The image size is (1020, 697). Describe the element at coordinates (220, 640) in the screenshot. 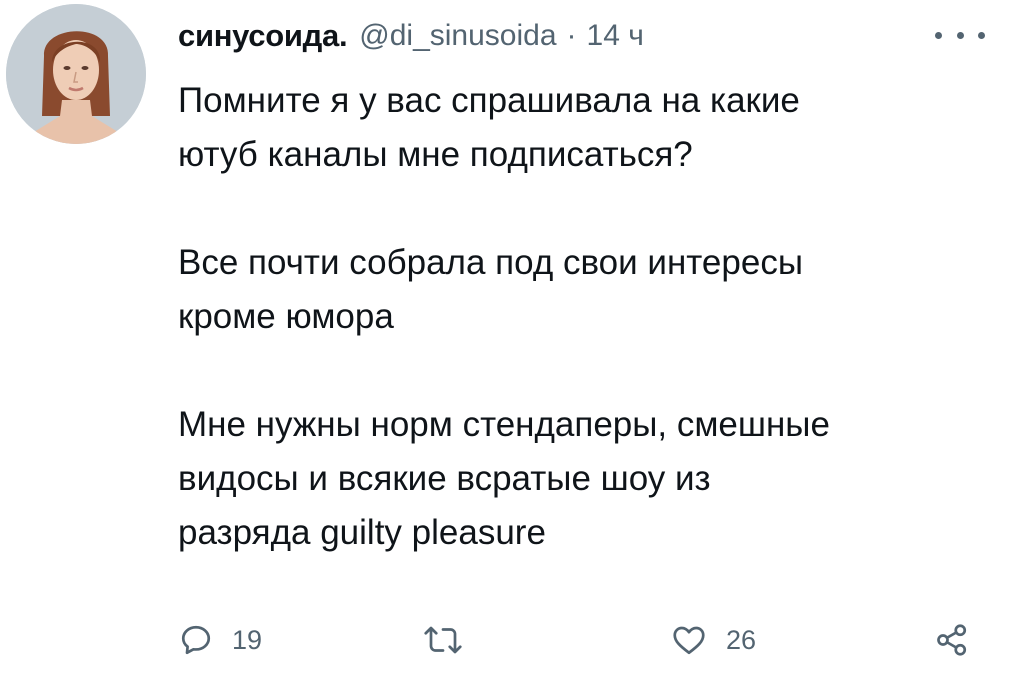

I see `reply-button: 19` at that location.